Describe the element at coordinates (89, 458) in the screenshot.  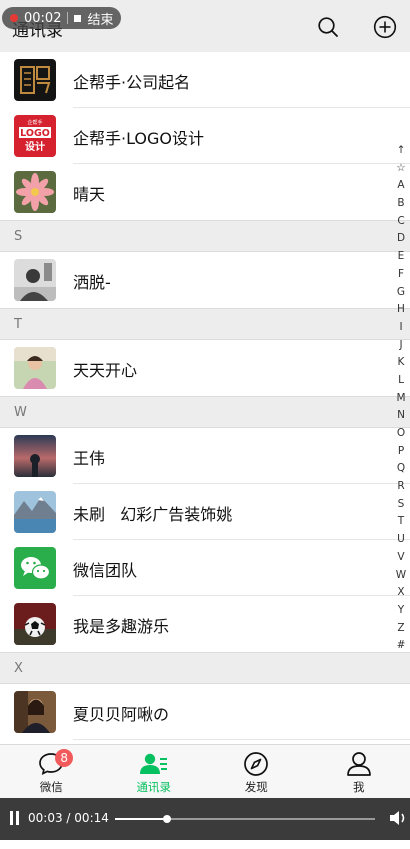
I see `contact-name: 王伟` at that location.